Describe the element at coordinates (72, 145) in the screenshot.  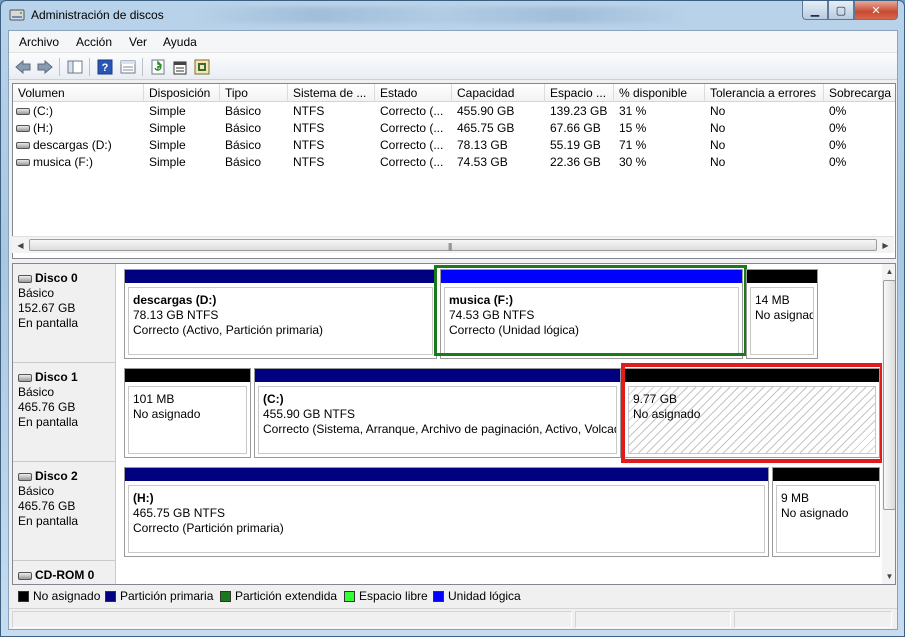
I see `cell-volumen: descargas (D:)` at that location.